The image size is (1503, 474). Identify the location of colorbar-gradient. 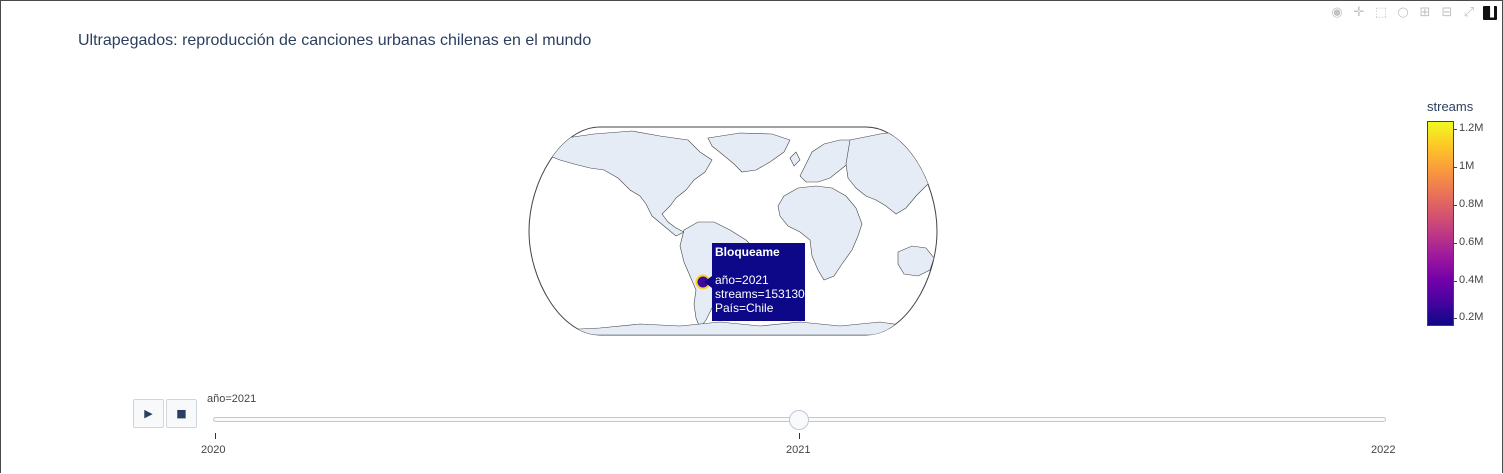
(1440, 223).